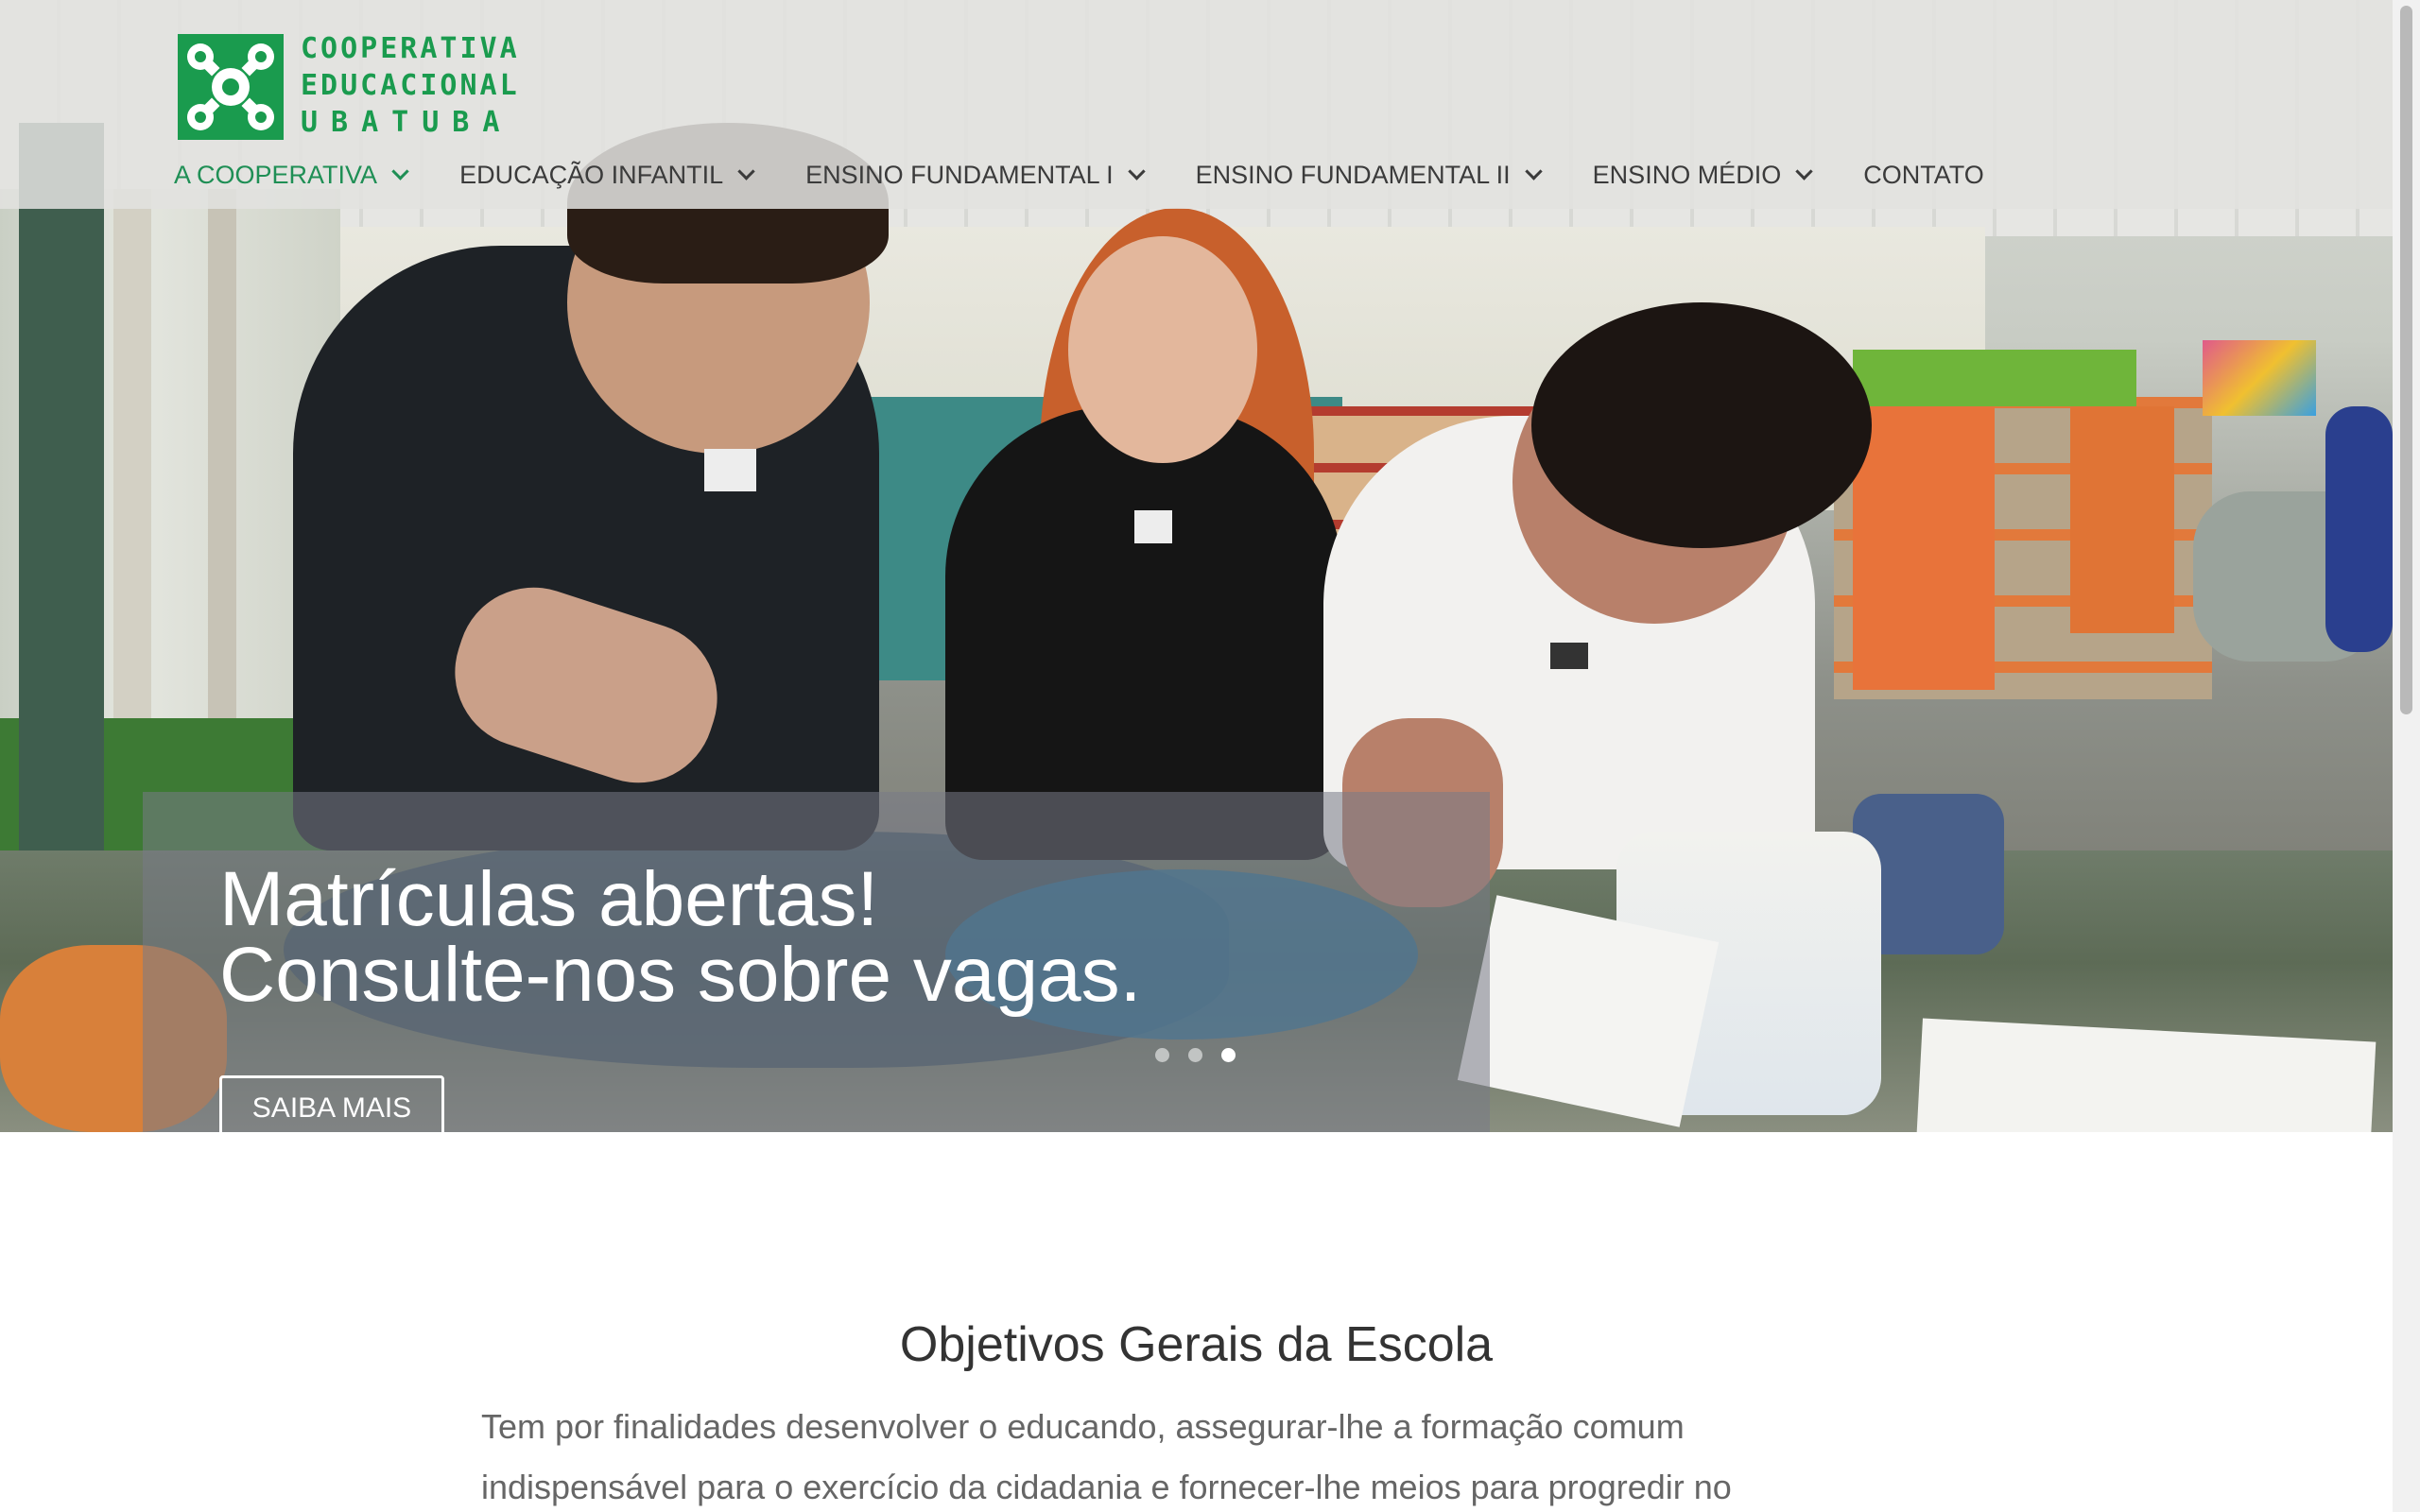  What do you see at coordinates (680, 975) in the screenshot?
I see `slide-title-line-2: Consulte-nos sobre vagas.` at bounding box center [680, 975].